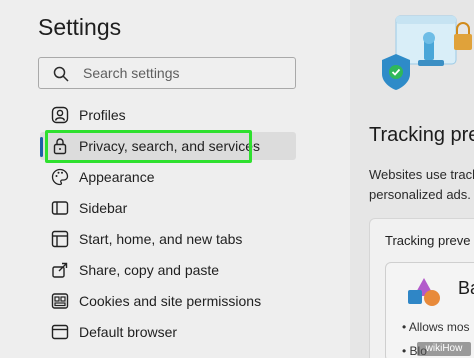 Image resolution: width=474 pixels, height=358 pixels. I want to click on sidebar-item-label: Sidebar, so click(103, 208).